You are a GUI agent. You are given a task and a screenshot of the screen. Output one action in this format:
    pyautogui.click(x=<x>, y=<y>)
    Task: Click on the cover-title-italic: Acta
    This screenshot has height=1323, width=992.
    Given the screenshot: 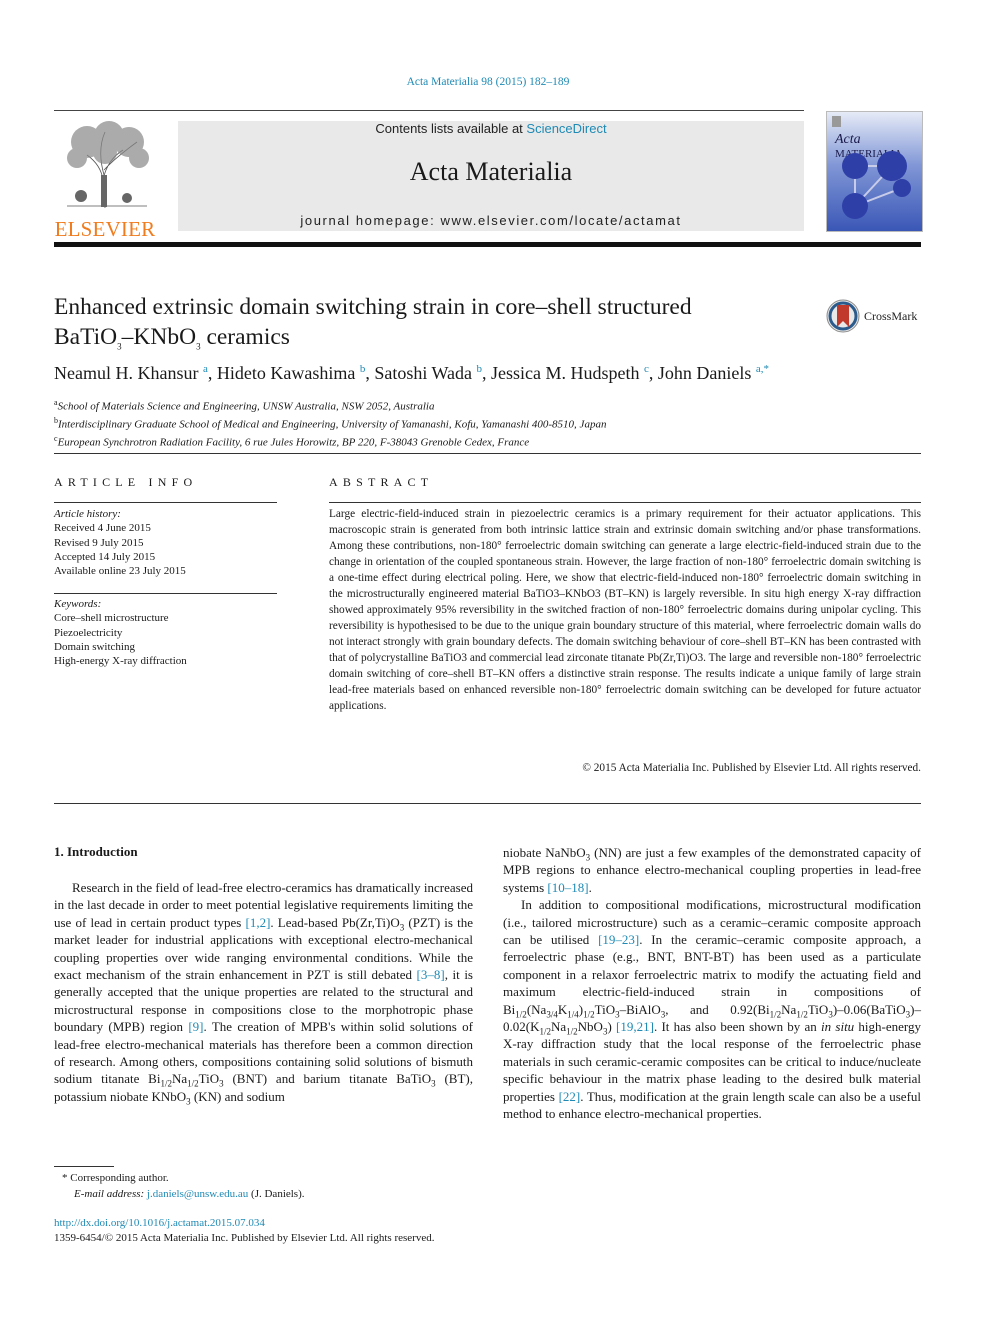 What is the action you would take?
    pyautogui.click(x=848, y=139)
    